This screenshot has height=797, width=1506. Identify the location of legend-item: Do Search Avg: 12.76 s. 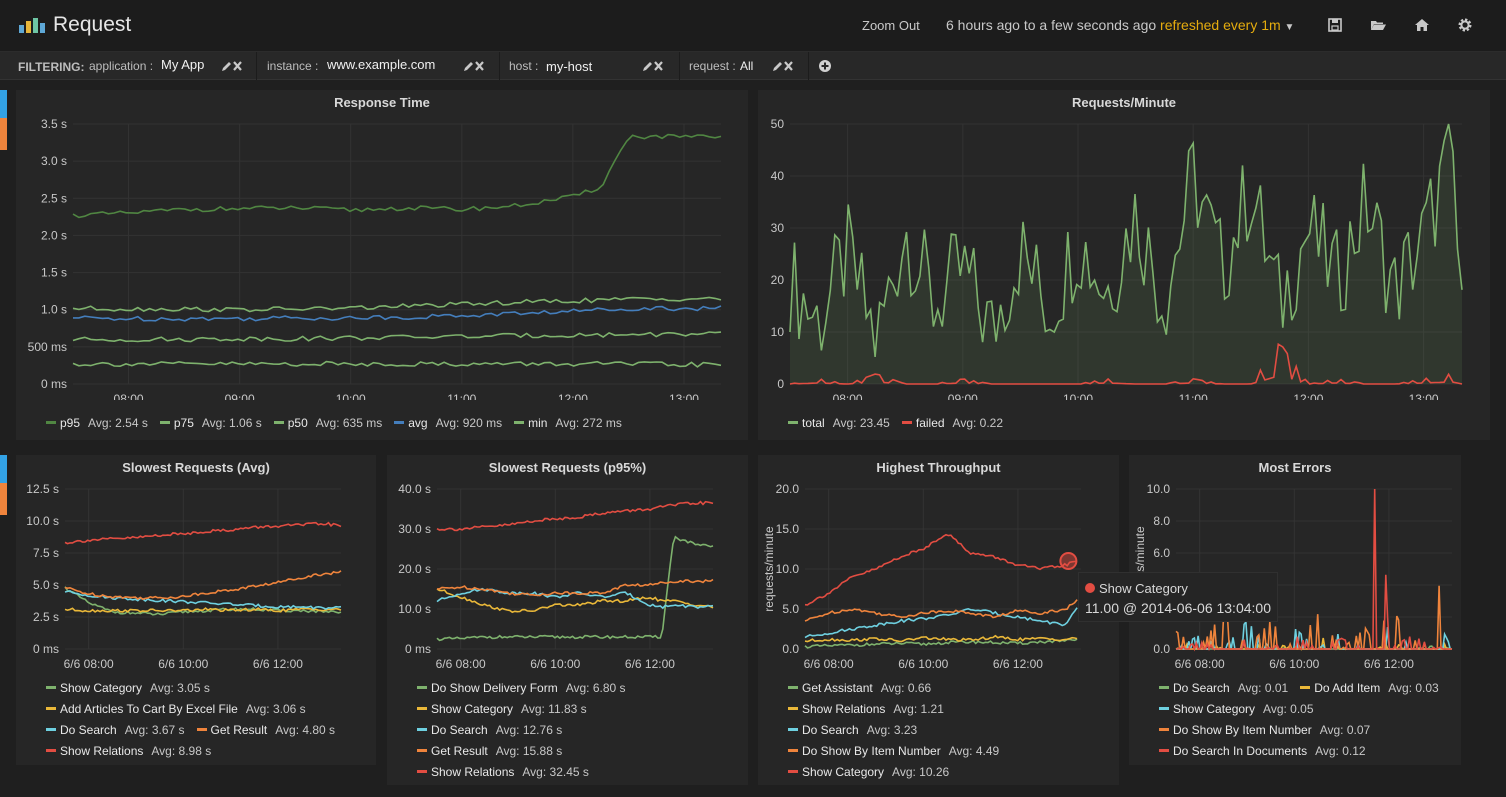
(495, 730).